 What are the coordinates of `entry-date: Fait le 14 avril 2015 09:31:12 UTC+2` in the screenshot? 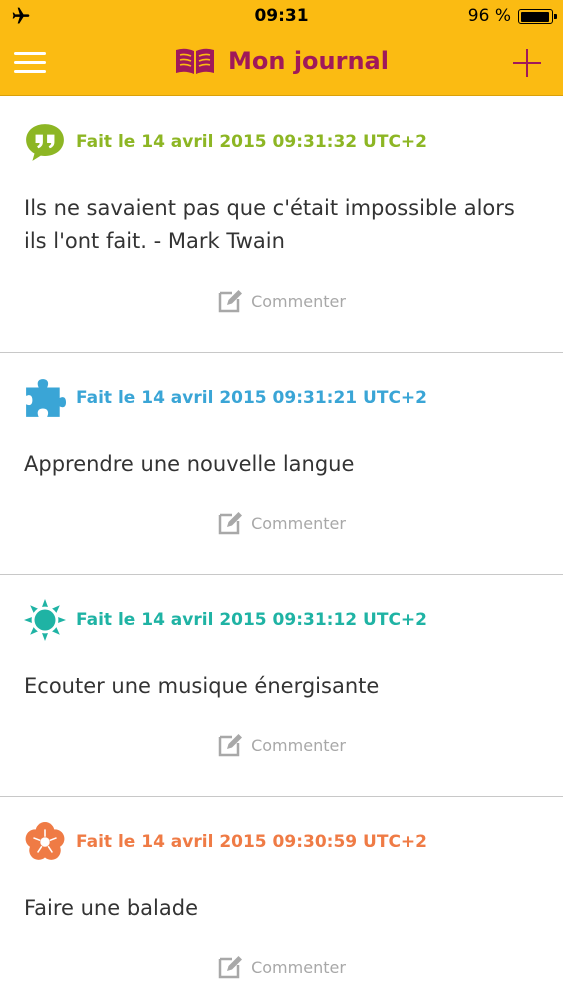 It's located at (251, 620).